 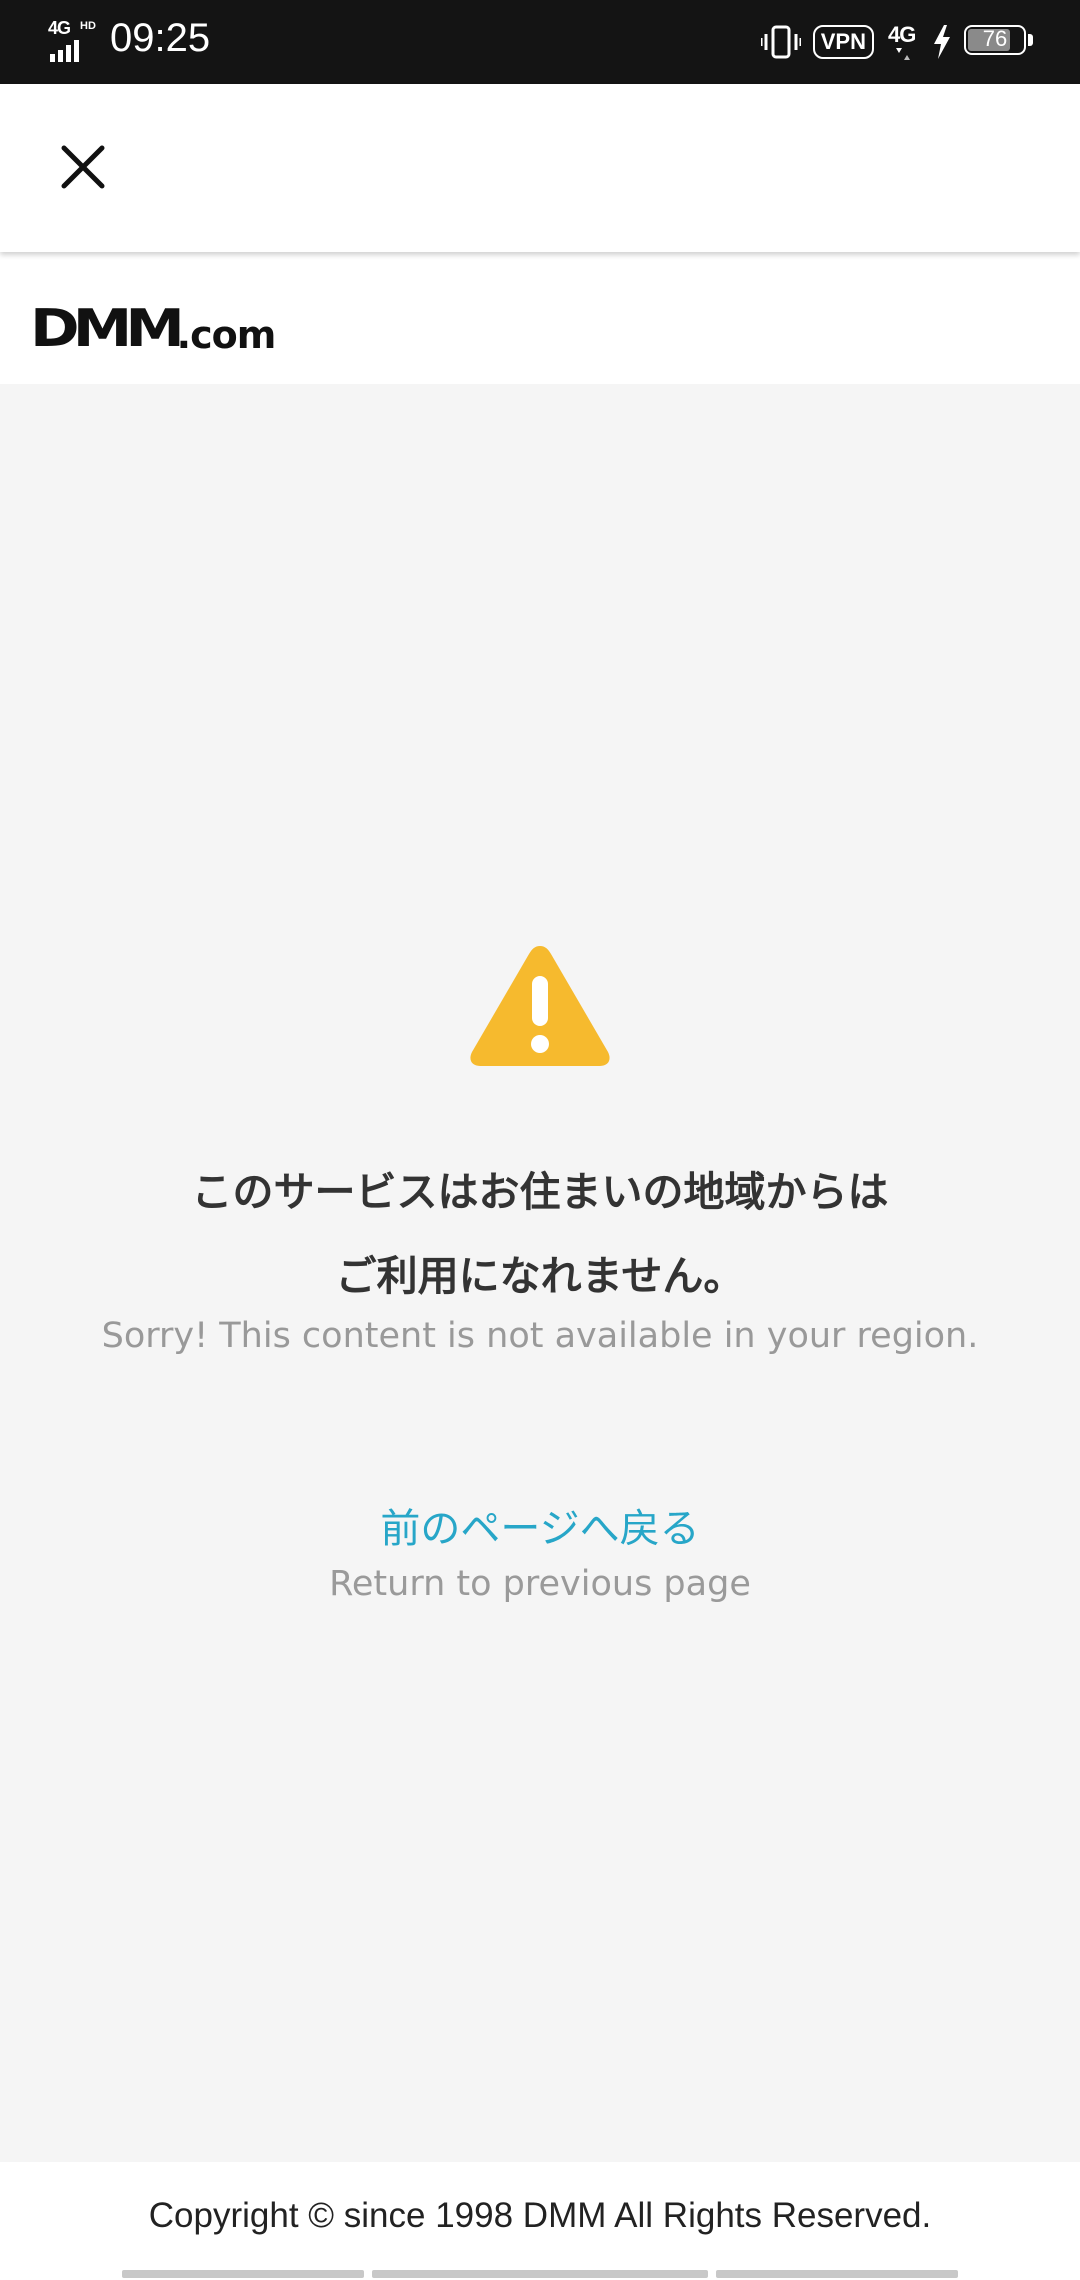 What do you see at coordinates (540, 1006) in the screenshot?
I see `warning-icon` at bounding box center [540, 1006].